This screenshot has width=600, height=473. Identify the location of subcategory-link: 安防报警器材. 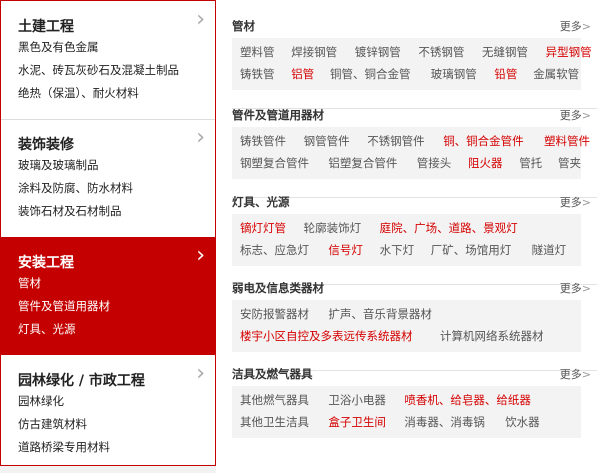
(274, 314).